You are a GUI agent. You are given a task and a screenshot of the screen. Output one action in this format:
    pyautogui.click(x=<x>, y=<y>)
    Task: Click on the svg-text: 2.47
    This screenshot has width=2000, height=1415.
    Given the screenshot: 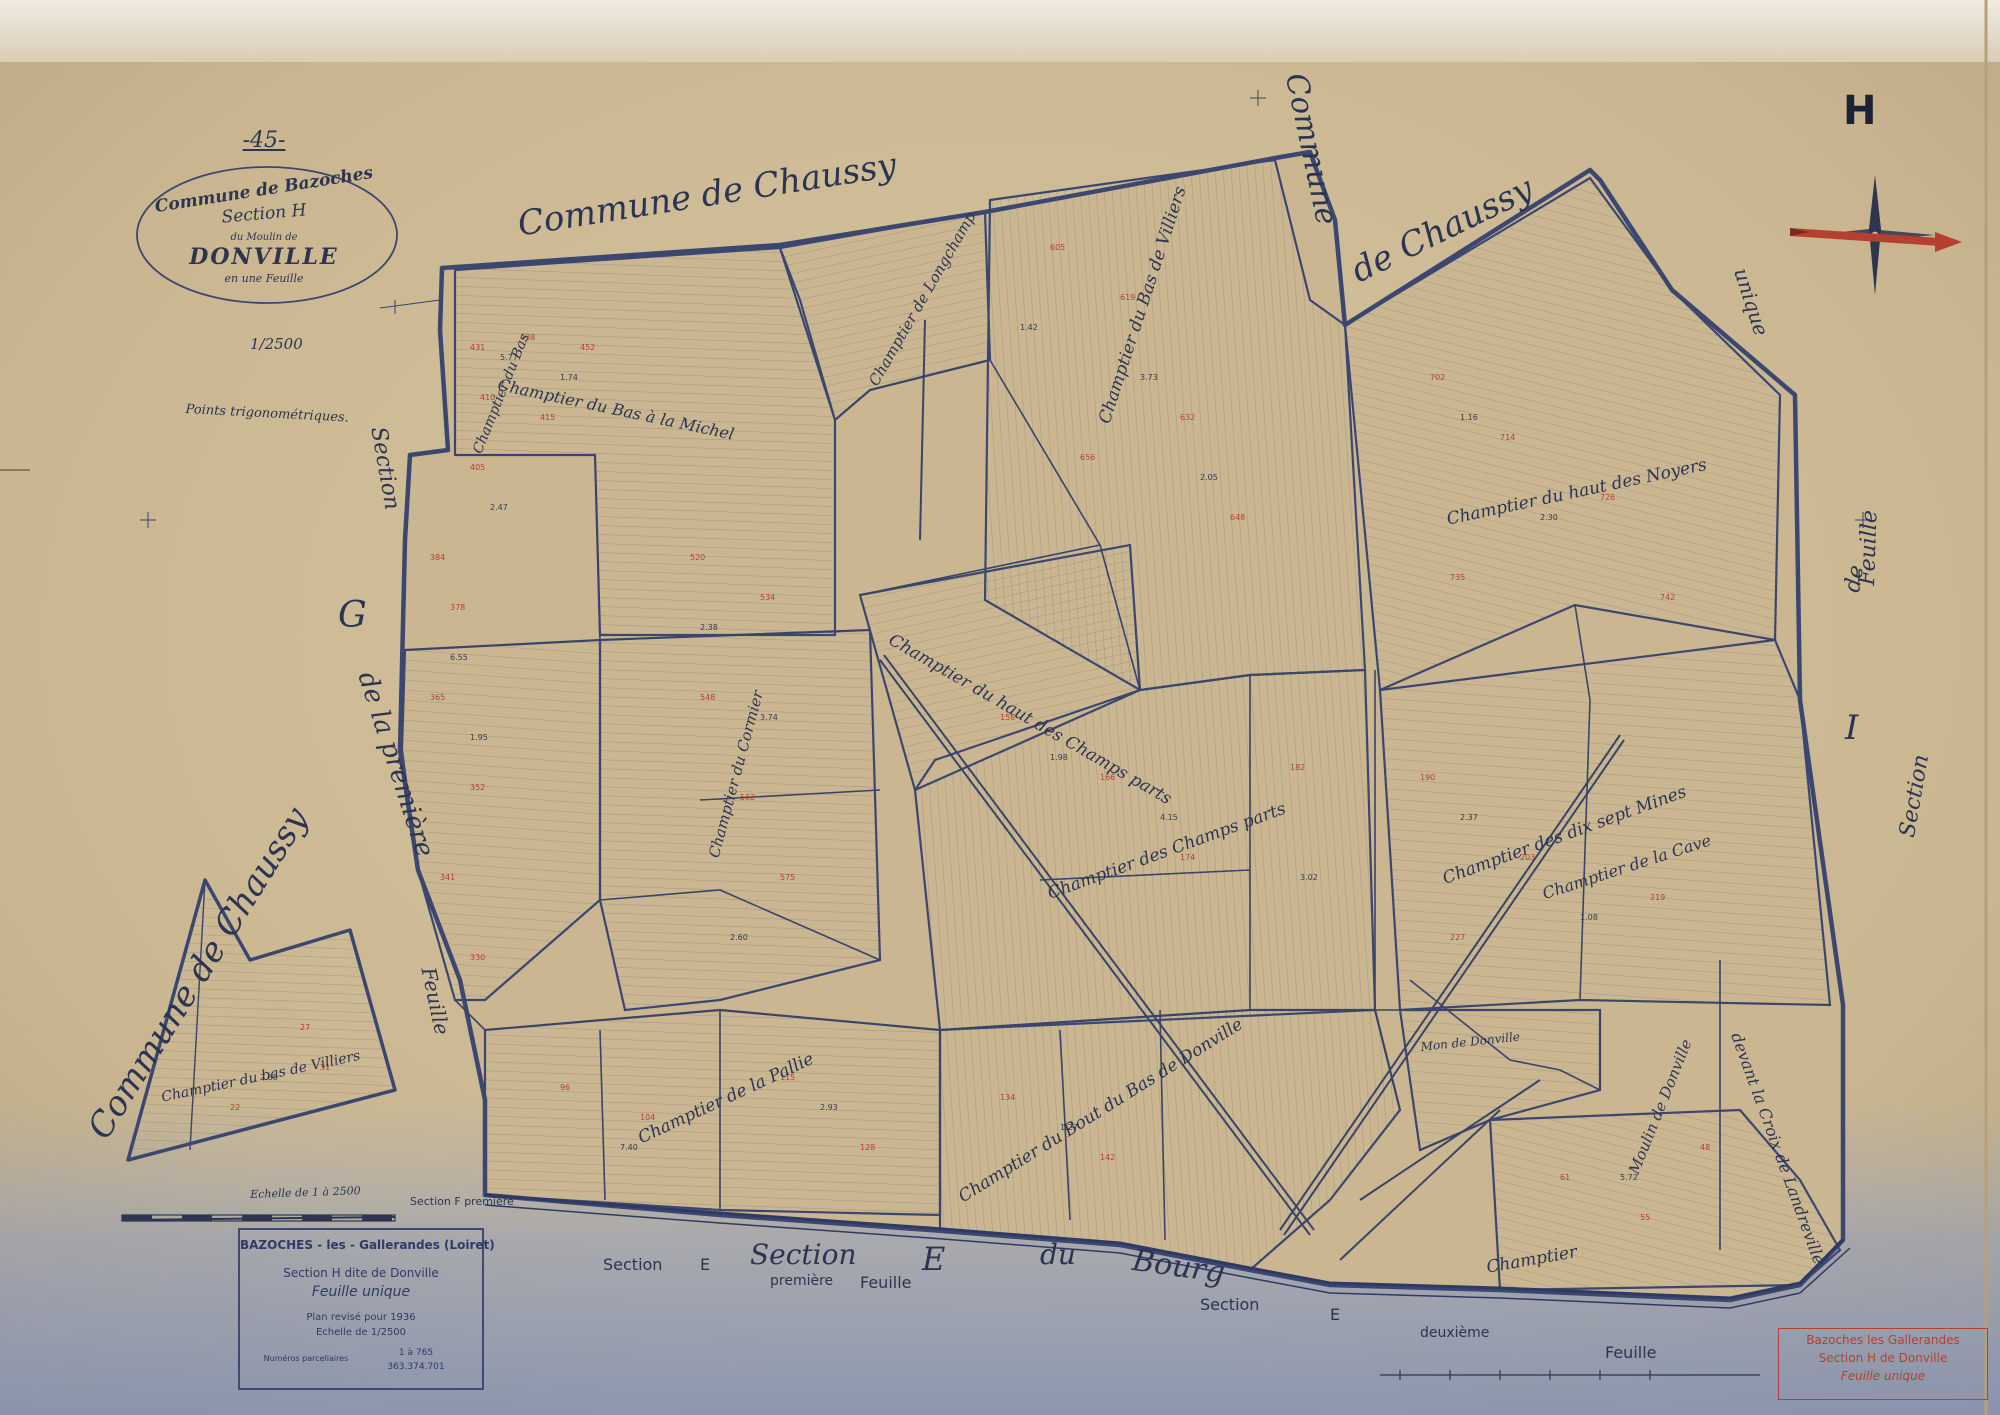 What is the action you would take?
    pyautogui.click(x=499, y=507)
    